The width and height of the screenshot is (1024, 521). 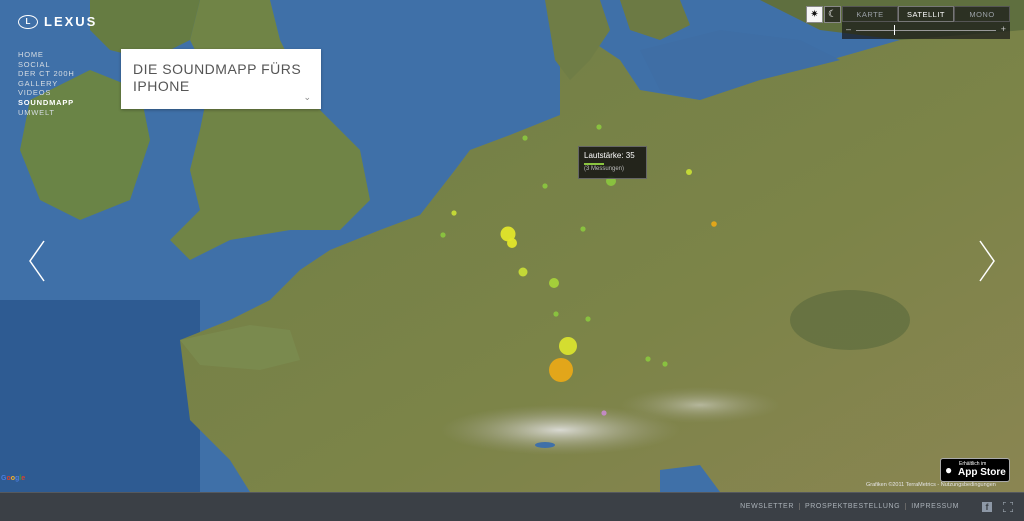 I want to click on moon-icon: ☾, so click(x=832, y=14).